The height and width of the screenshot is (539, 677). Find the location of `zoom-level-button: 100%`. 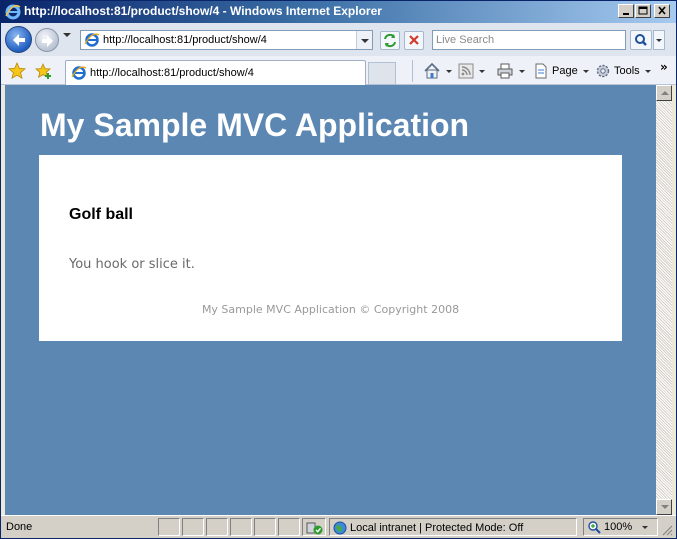

zoom-level-button: 100% is located at coordinates (620, 527).